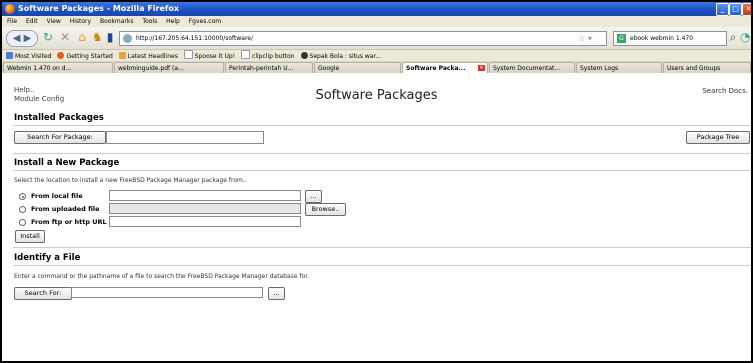 This screenshot has height=363, width=753. I want to click on package-tree-button: Package Tree, so click(718, 137).